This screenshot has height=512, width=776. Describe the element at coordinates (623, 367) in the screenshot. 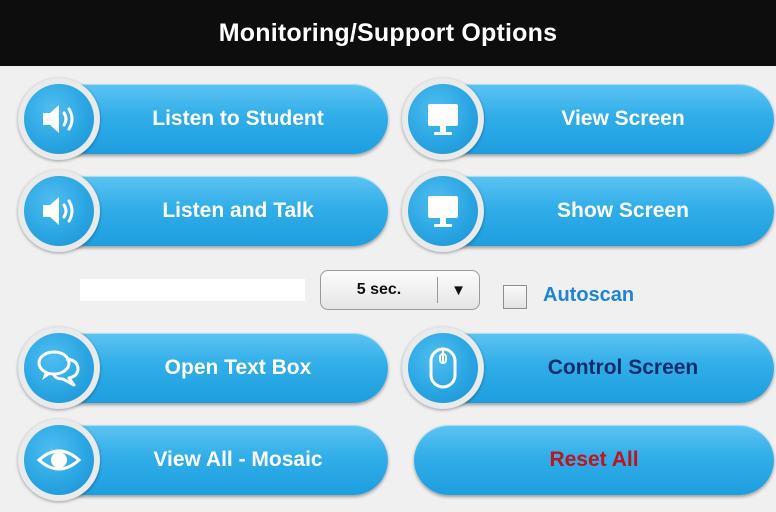

I see `control-screen-label: Control Screen` at that location.